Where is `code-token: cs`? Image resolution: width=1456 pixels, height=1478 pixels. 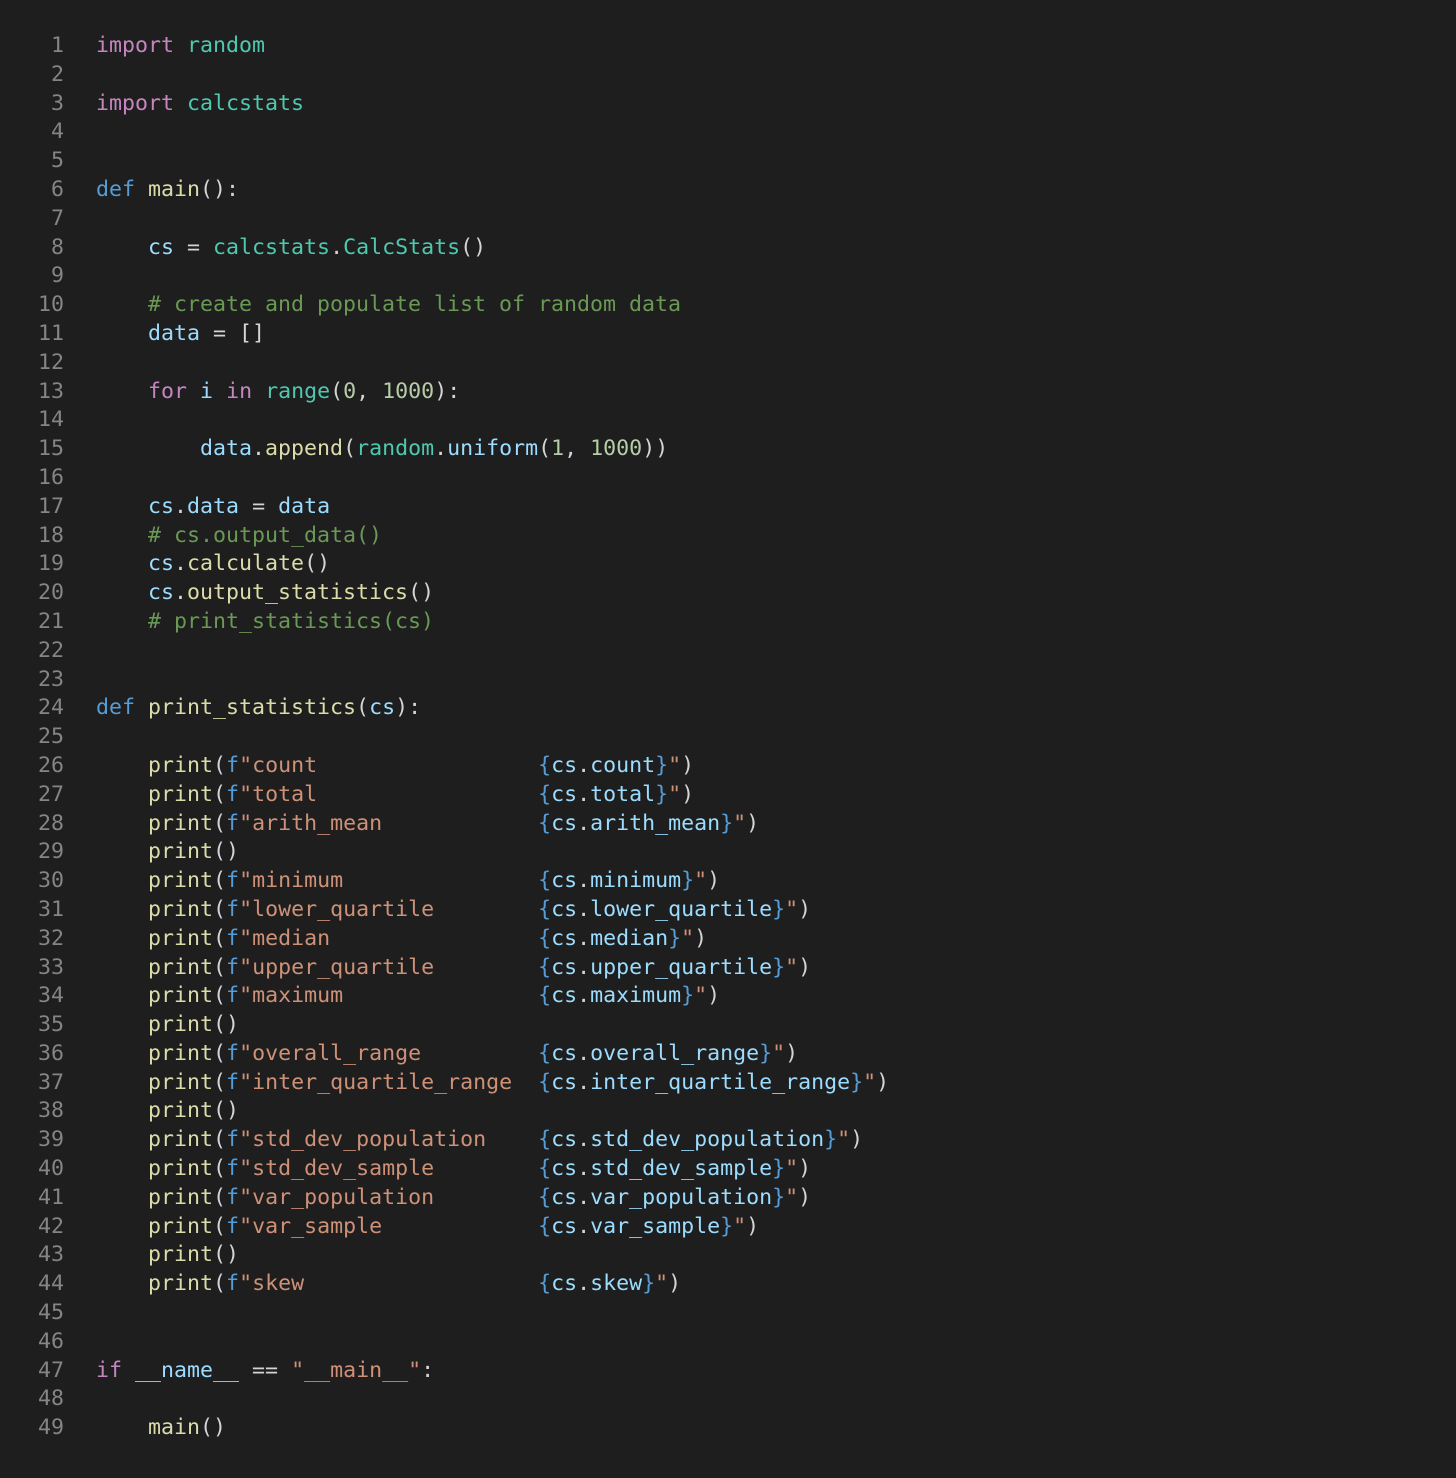 code-token: cs is located at coordinates (564, 1053).